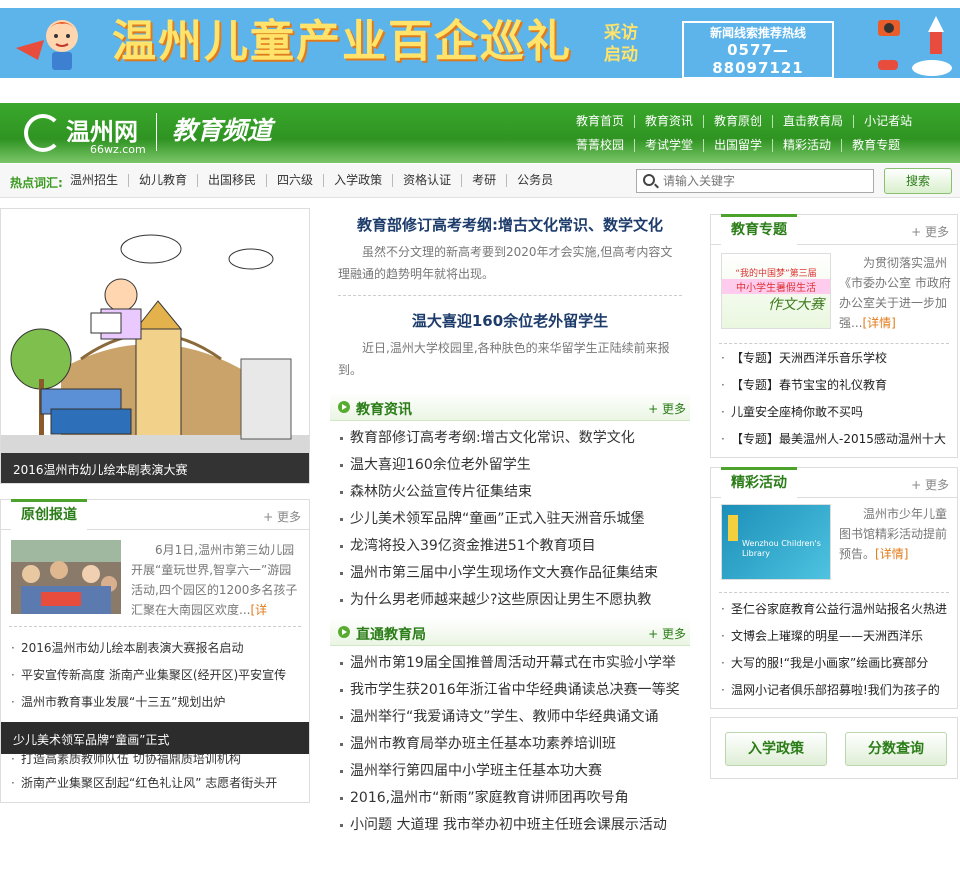 Image resolution: width=960 pixels, height=873 pixels. What do you see at coordinates (918, 181) in the screenshot?
I see `search-button: 搜索` at bounding box center [918, 181].